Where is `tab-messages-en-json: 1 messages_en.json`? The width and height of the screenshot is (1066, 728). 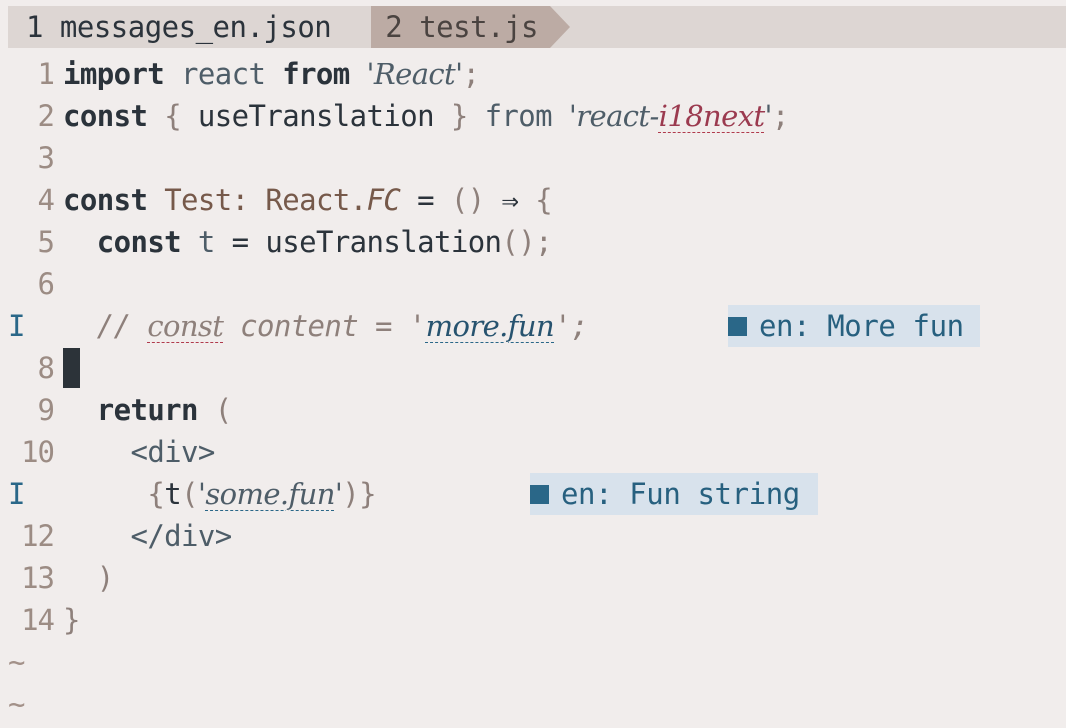
tab-messages-en-json: 1 messages_en.json is located at coordinates (179, 27).